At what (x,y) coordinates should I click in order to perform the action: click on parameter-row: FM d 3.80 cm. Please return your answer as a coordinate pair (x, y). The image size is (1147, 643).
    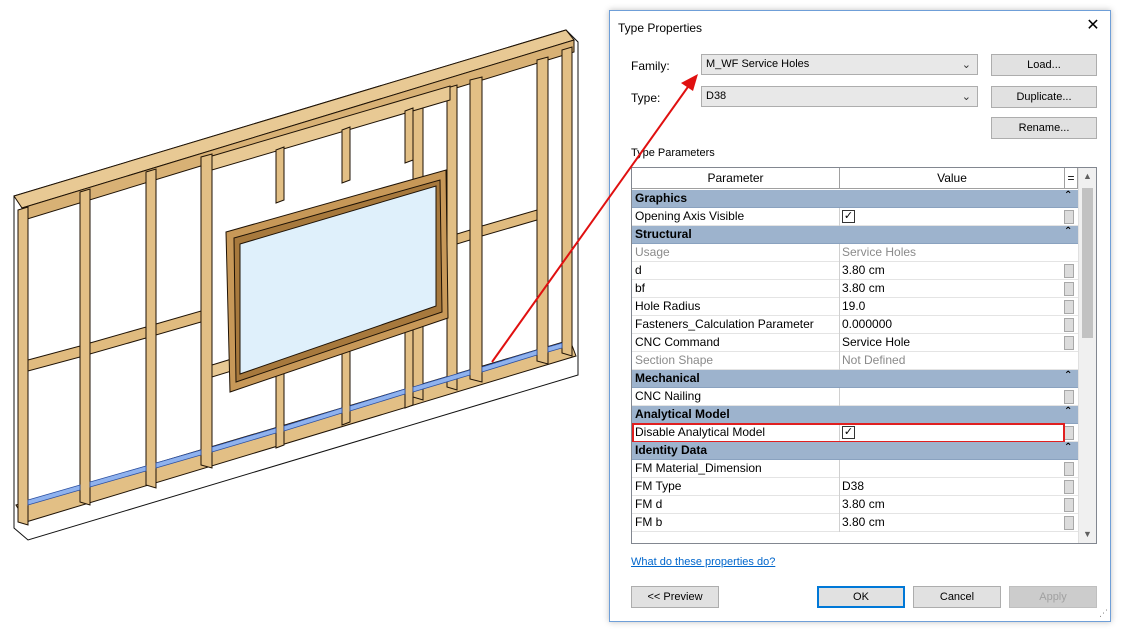
    Looking at the image, I should click on (855, 505).